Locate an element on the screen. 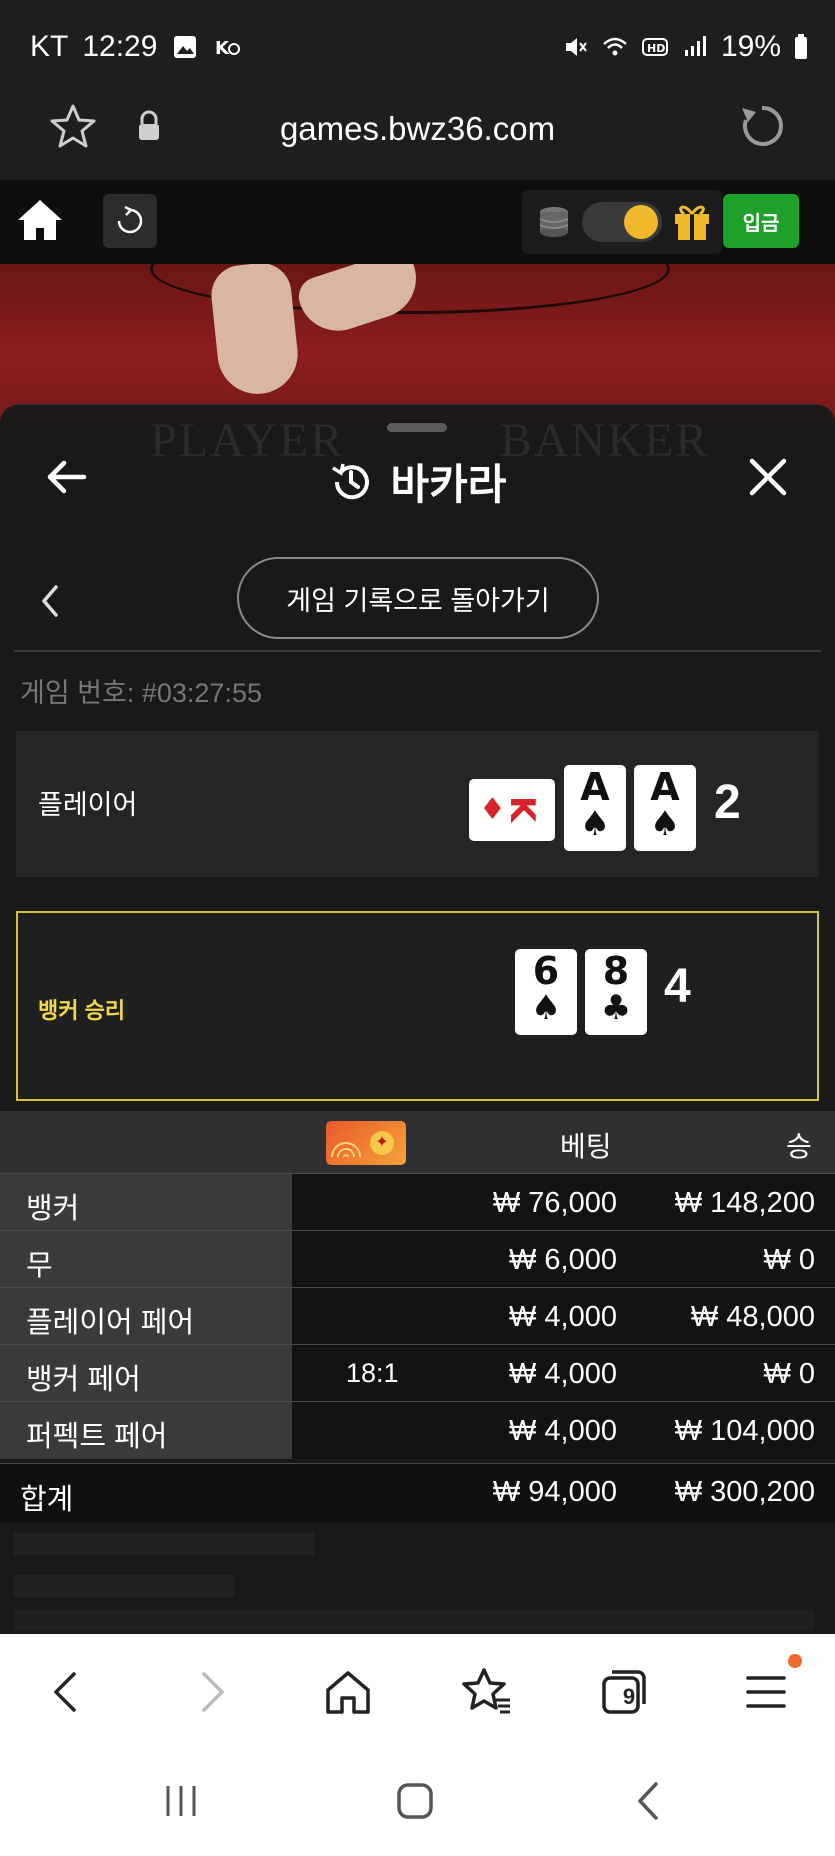  history-icon is located at coordinates (350, 481).